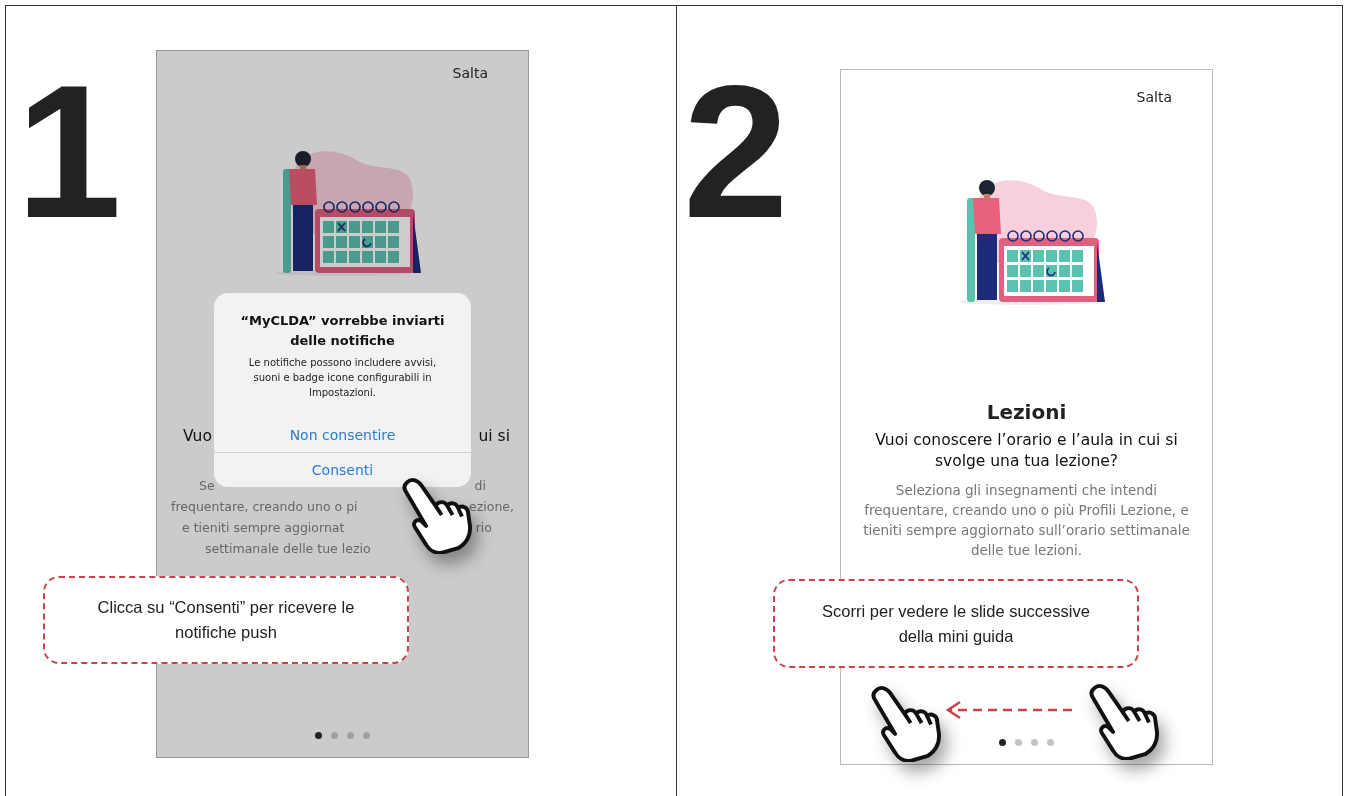 The height and width of the screenshot is (796, 1348). Describe the element at coordinates (288, 549) in the screenshot. I see `partial-text: settimanale delle tue lezio` at that location.